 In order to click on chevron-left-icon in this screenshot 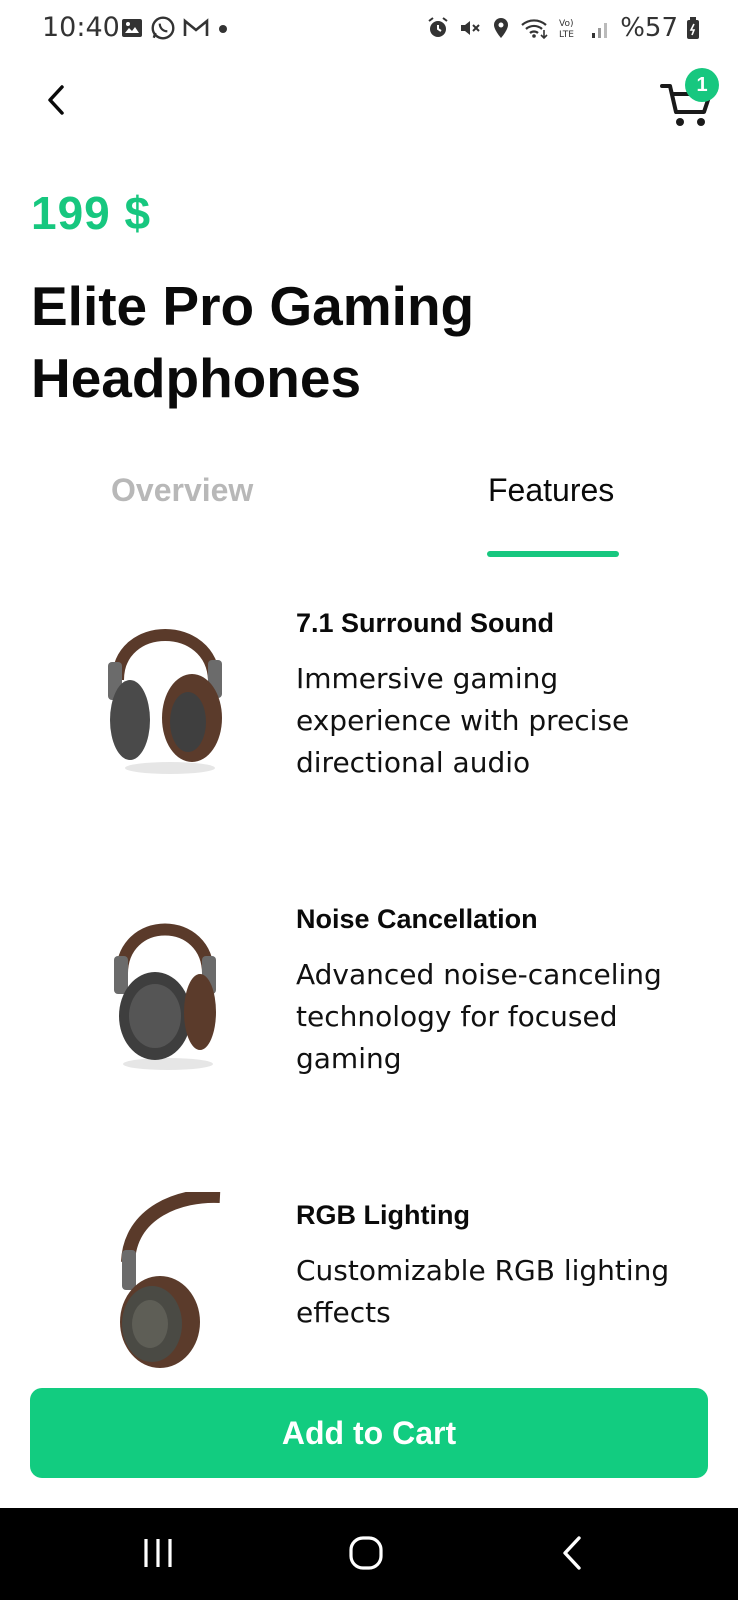, I will do `click(56, 100)`.